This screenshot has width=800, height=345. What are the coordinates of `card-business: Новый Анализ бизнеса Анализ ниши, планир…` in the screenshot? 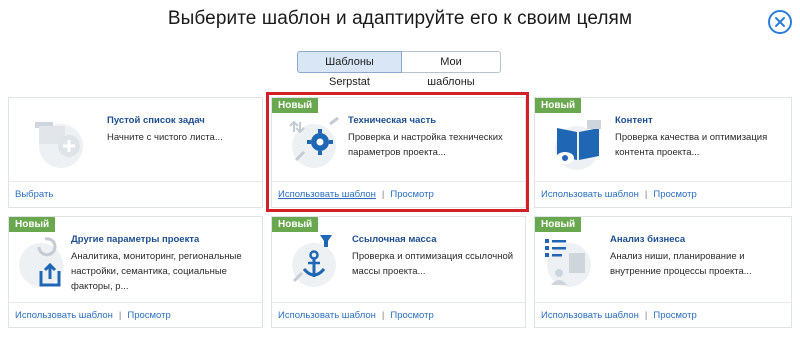 It's located at (663, 272).